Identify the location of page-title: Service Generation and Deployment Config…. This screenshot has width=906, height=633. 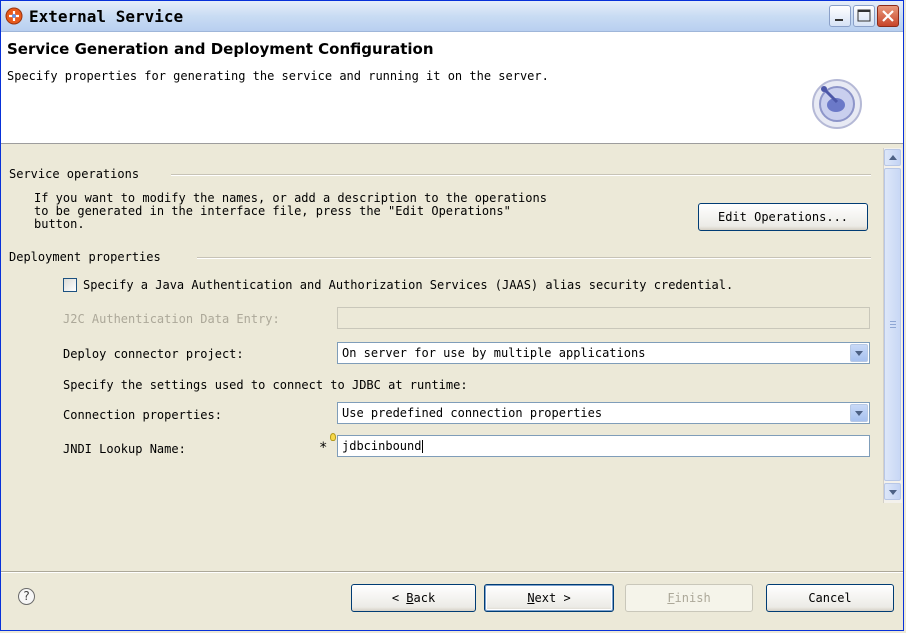
(220, 49).